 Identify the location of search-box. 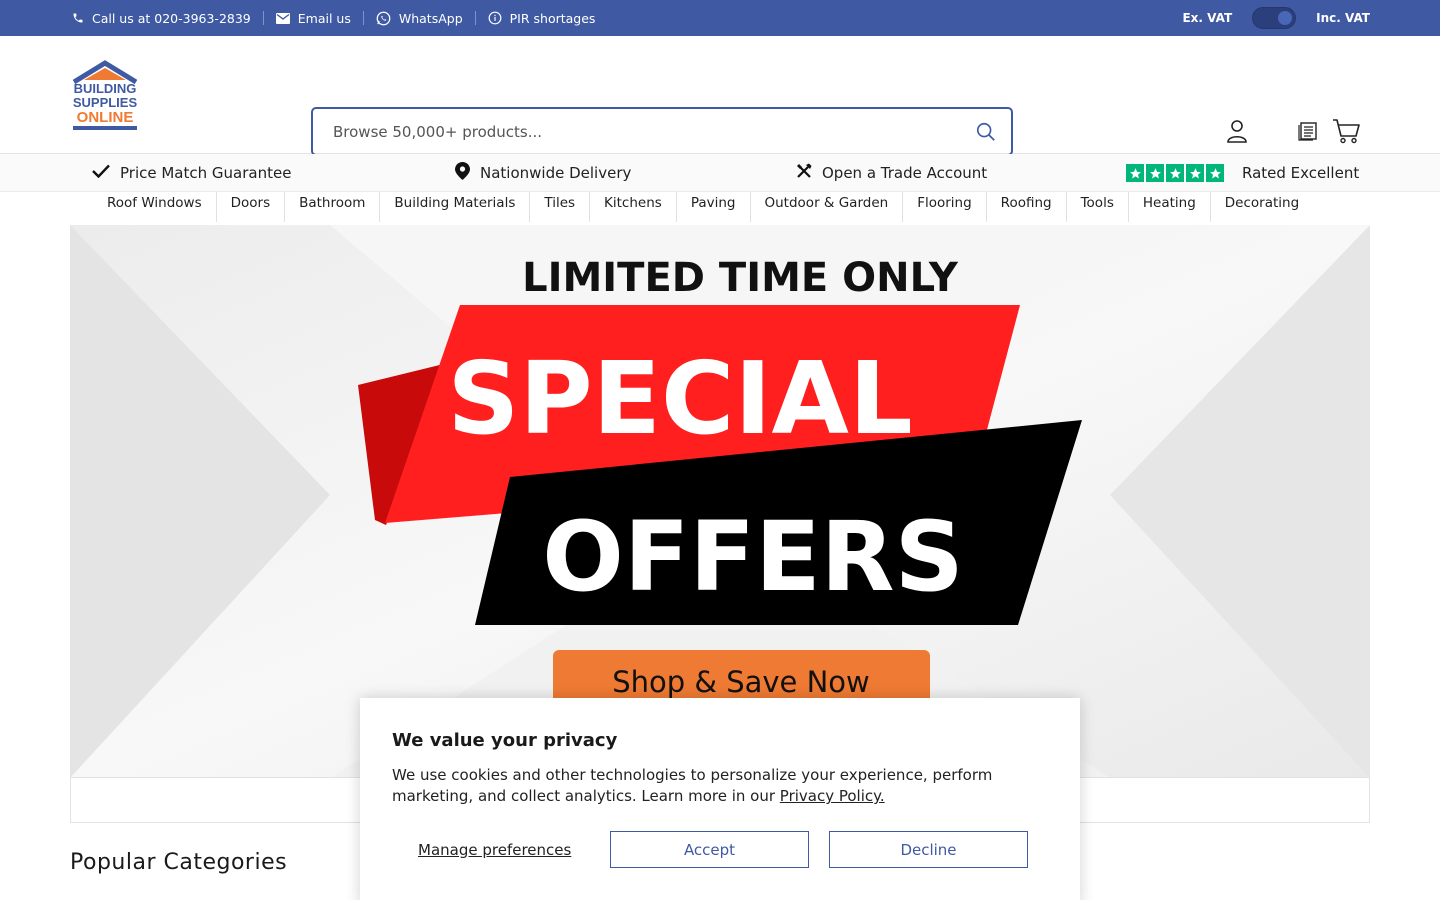
(662, 131).